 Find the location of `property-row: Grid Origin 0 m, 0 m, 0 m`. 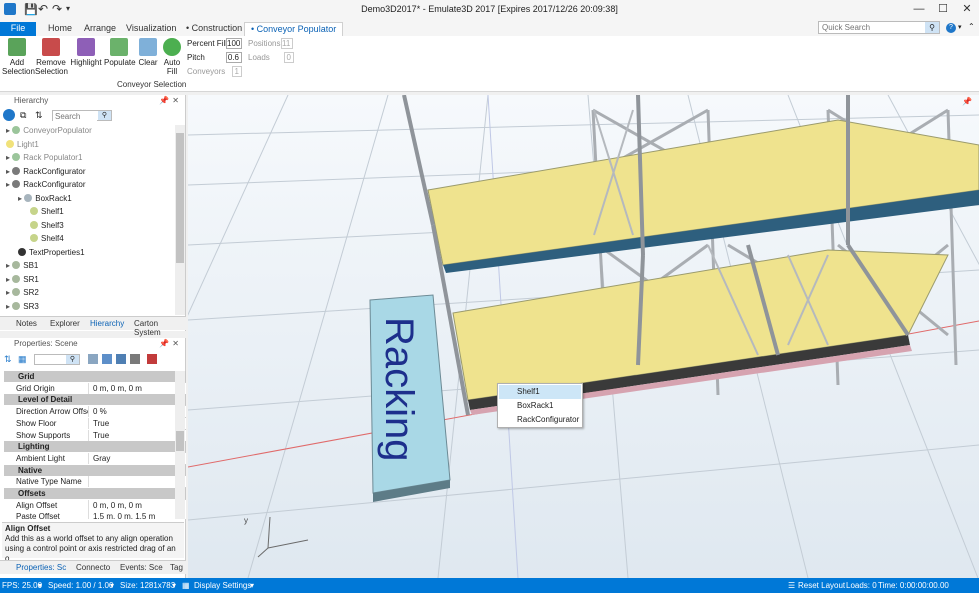

property-row: Grid Origin 0 m, 0 m, 0 m is located at coordinates (95, 388).